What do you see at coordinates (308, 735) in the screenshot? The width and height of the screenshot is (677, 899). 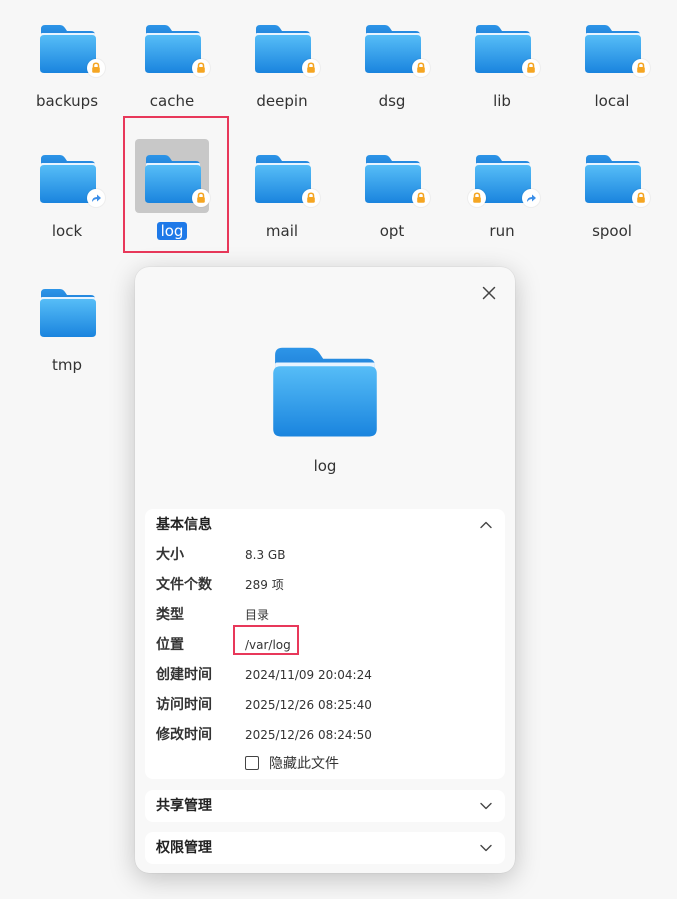 I see `modified-value: 2025/12/26 08:24:50` at bounding box center [308, 735].